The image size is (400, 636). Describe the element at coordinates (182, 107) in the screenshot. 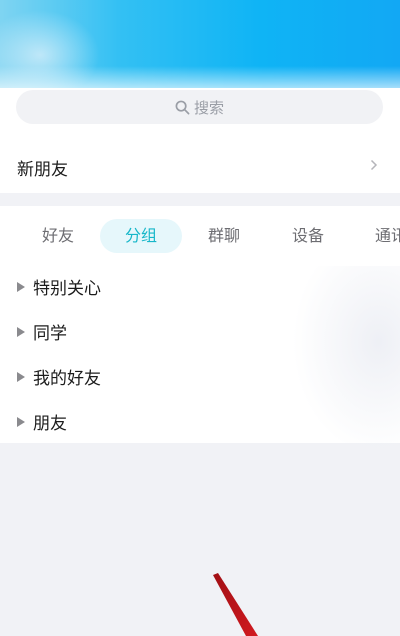

I see `search-icon` at that location.